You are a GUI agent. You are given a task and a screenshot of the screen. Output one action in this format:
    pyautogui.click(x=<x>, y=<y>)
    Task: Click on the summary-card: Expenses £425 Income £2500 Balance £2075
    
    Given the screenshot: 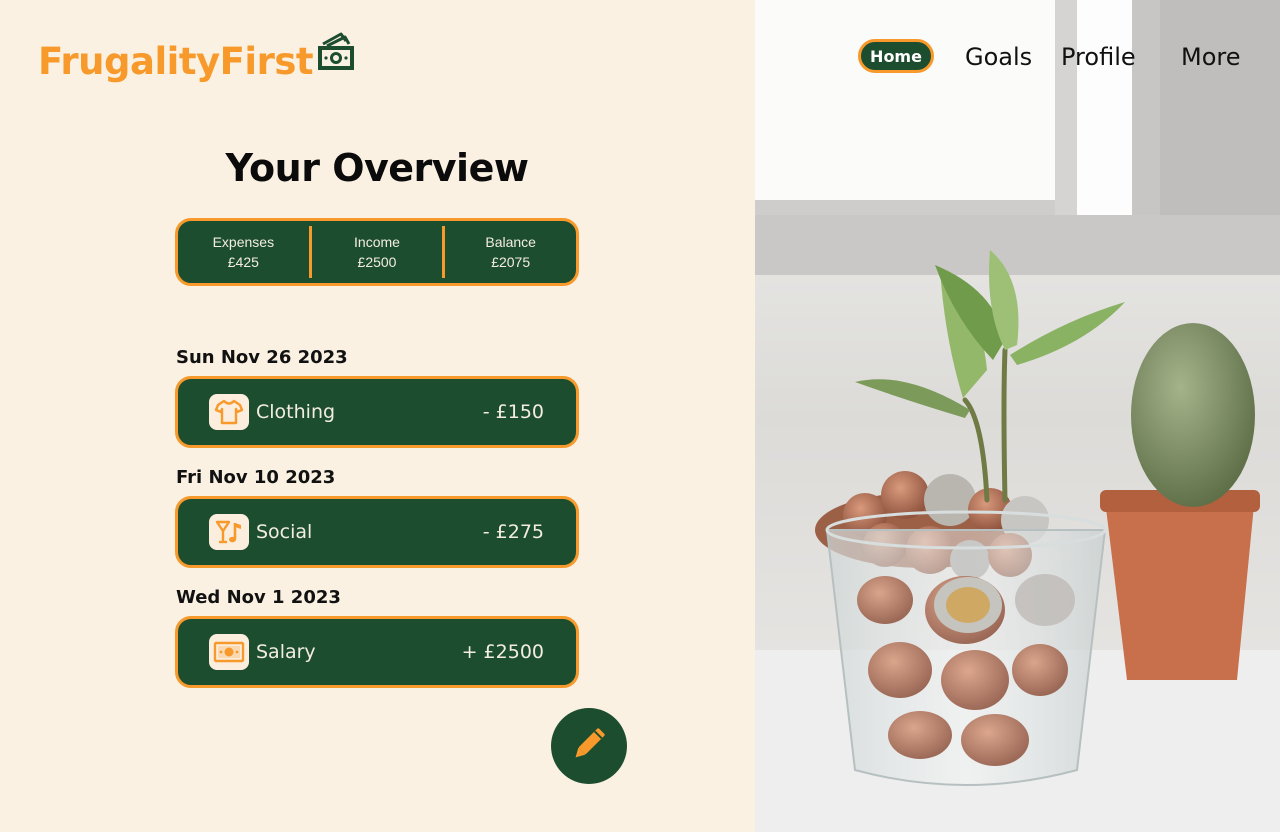 What is the action you would take?
    pyautogui.click(x=377, y=252)
    